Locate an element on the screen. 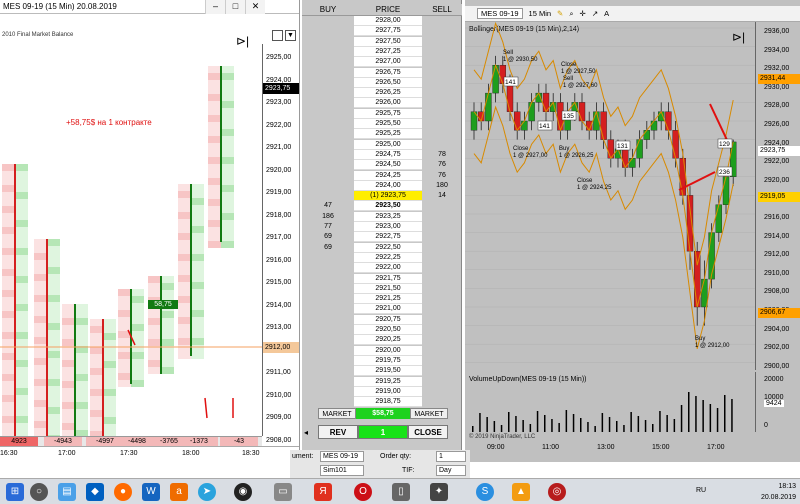 This screenshot has width=800, height=504. dom-row: 186 2923,25 is located at coordinates (382, 216).